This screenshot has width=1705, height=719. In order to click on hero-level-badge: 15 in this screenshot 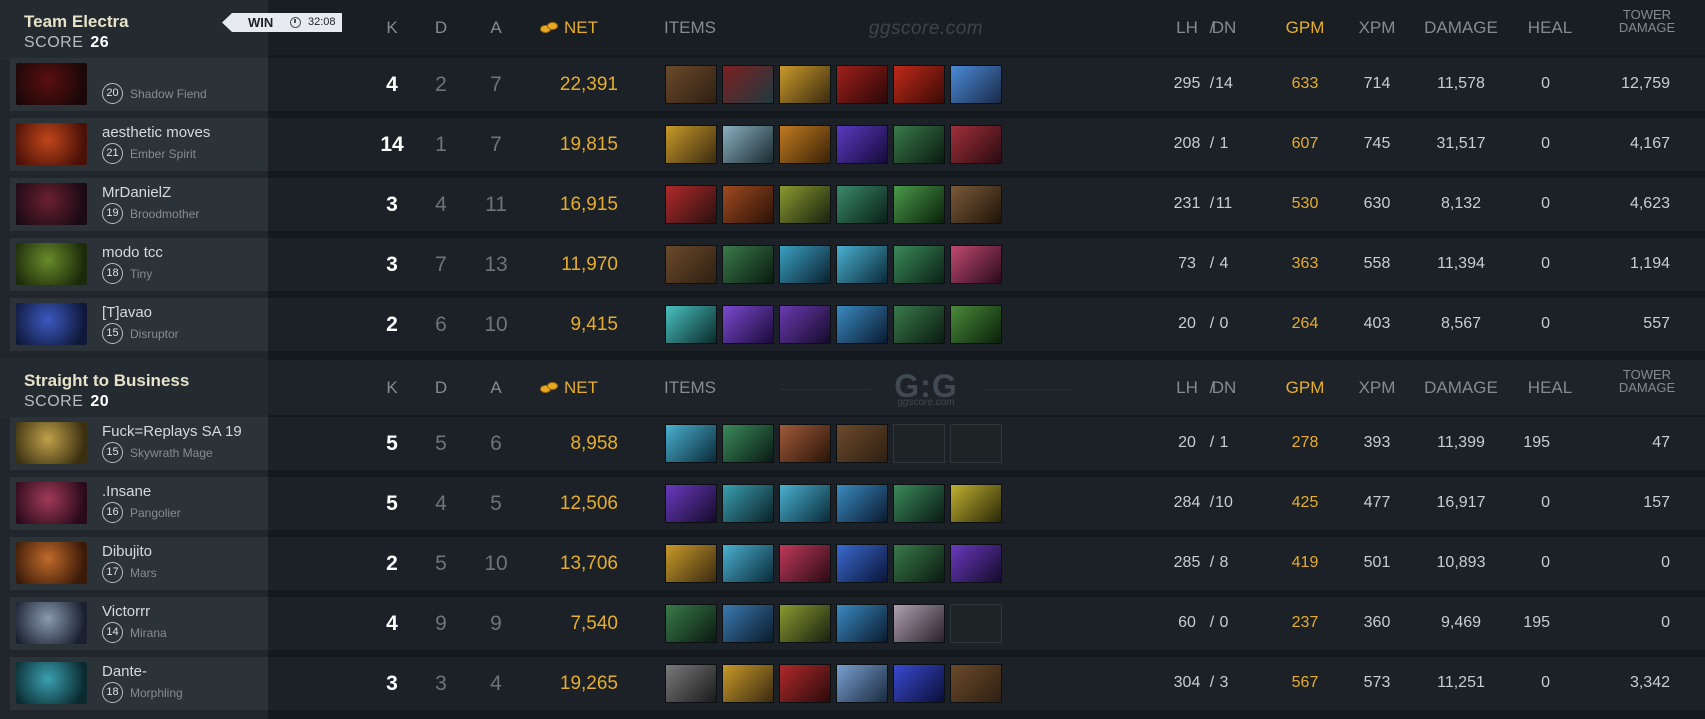, I will do `click(112, 333)`.